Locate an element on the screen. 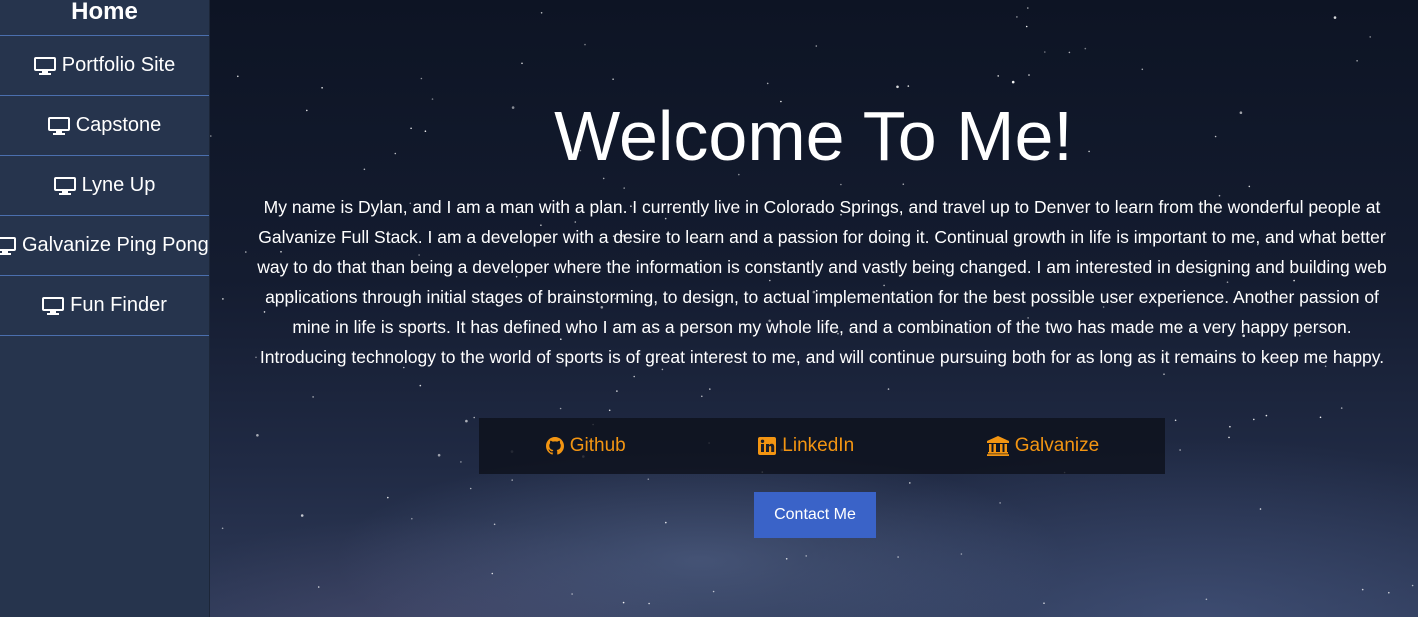  sidebar-item-label: Lyne Up is located at coordinates (118, 185).